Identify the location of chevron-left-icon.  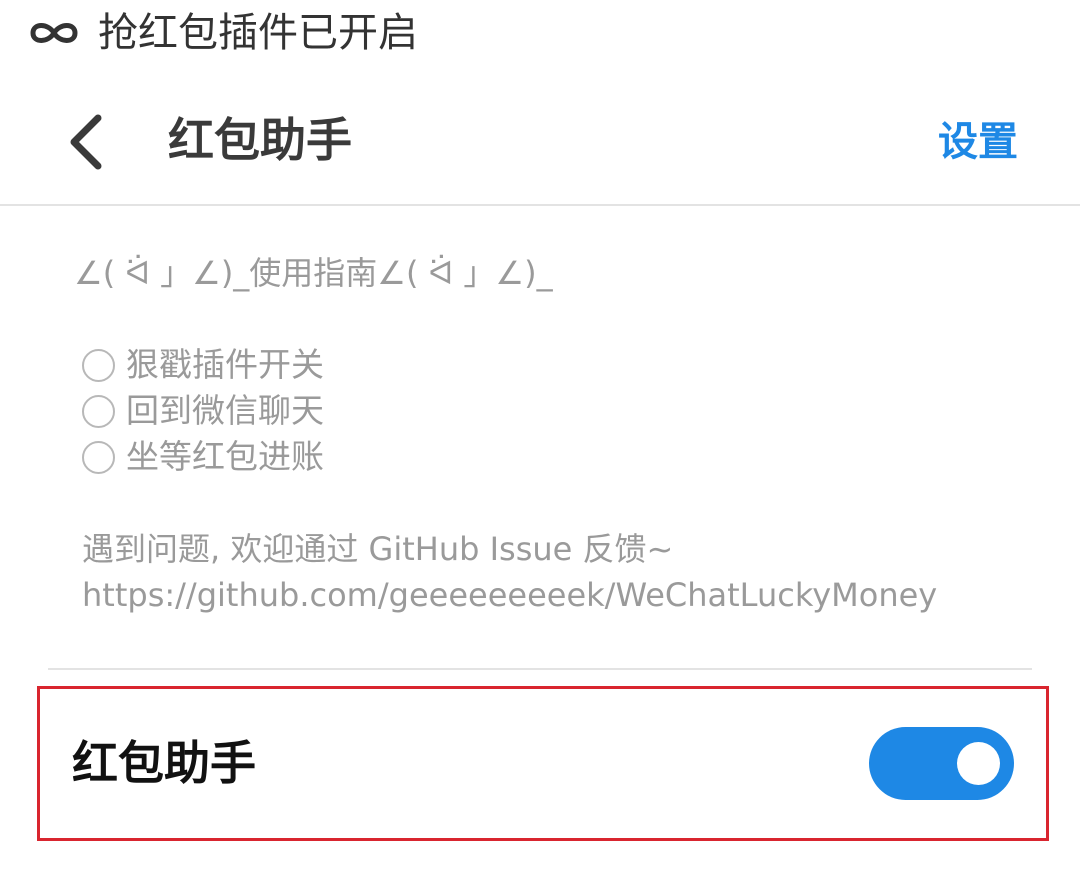
(86, 142).